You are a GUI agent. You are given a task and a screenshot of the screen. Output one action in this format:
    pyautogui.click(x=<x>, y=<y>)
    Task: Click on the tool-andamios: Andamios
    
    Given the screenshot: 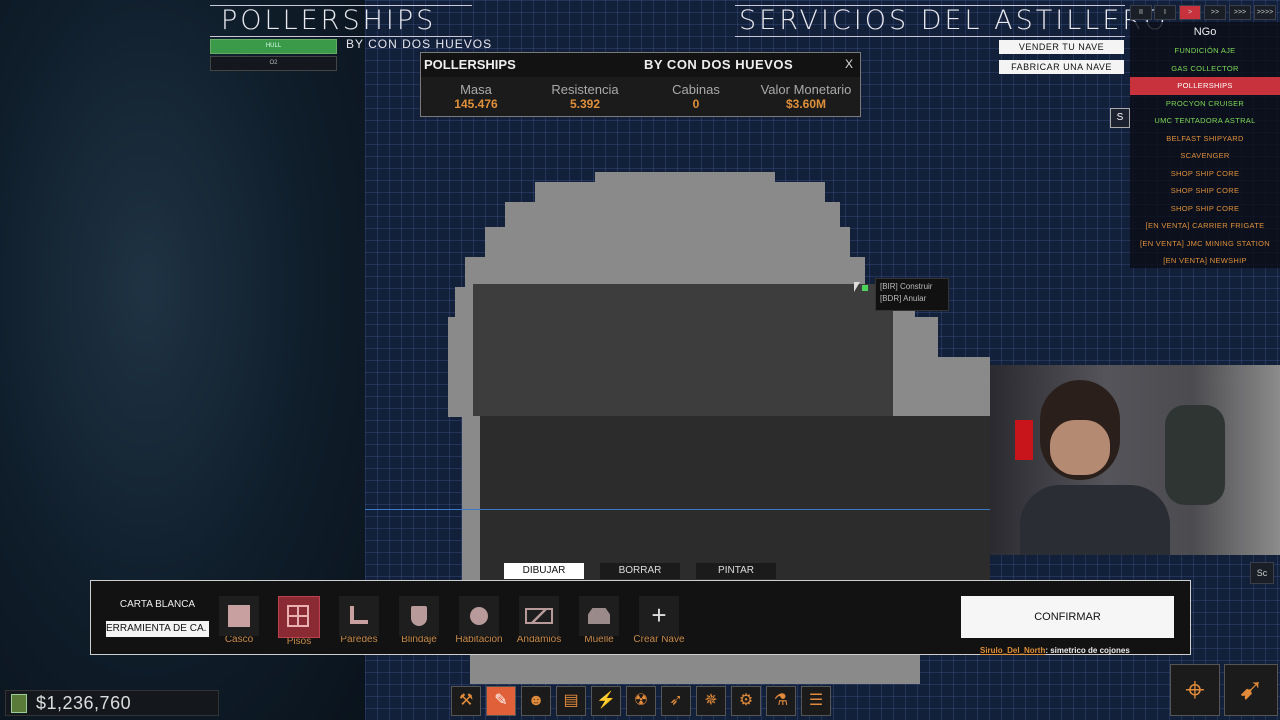 What is the action you would take?
    pyautogui.click(x=539, y=620)
    